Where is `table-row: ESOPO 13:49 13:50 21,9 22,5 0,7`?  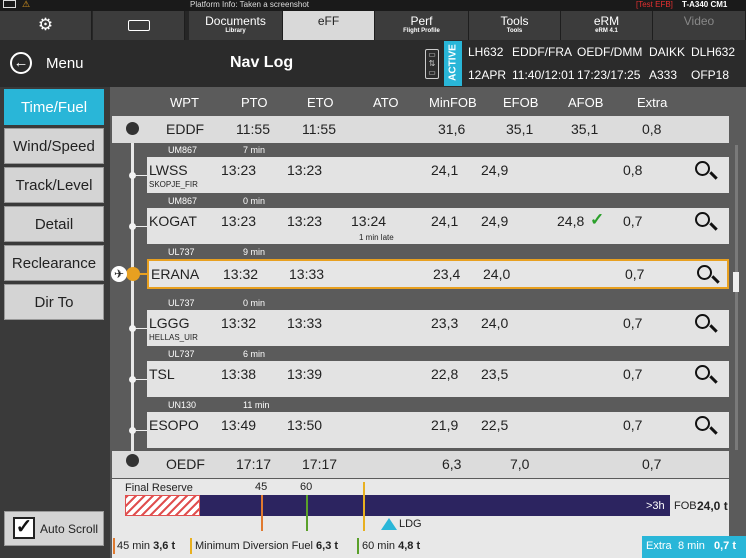
table-row: ESOPO 13:49 13:50 21,9 22,5 0,7 is located at coordinates (438, 430).